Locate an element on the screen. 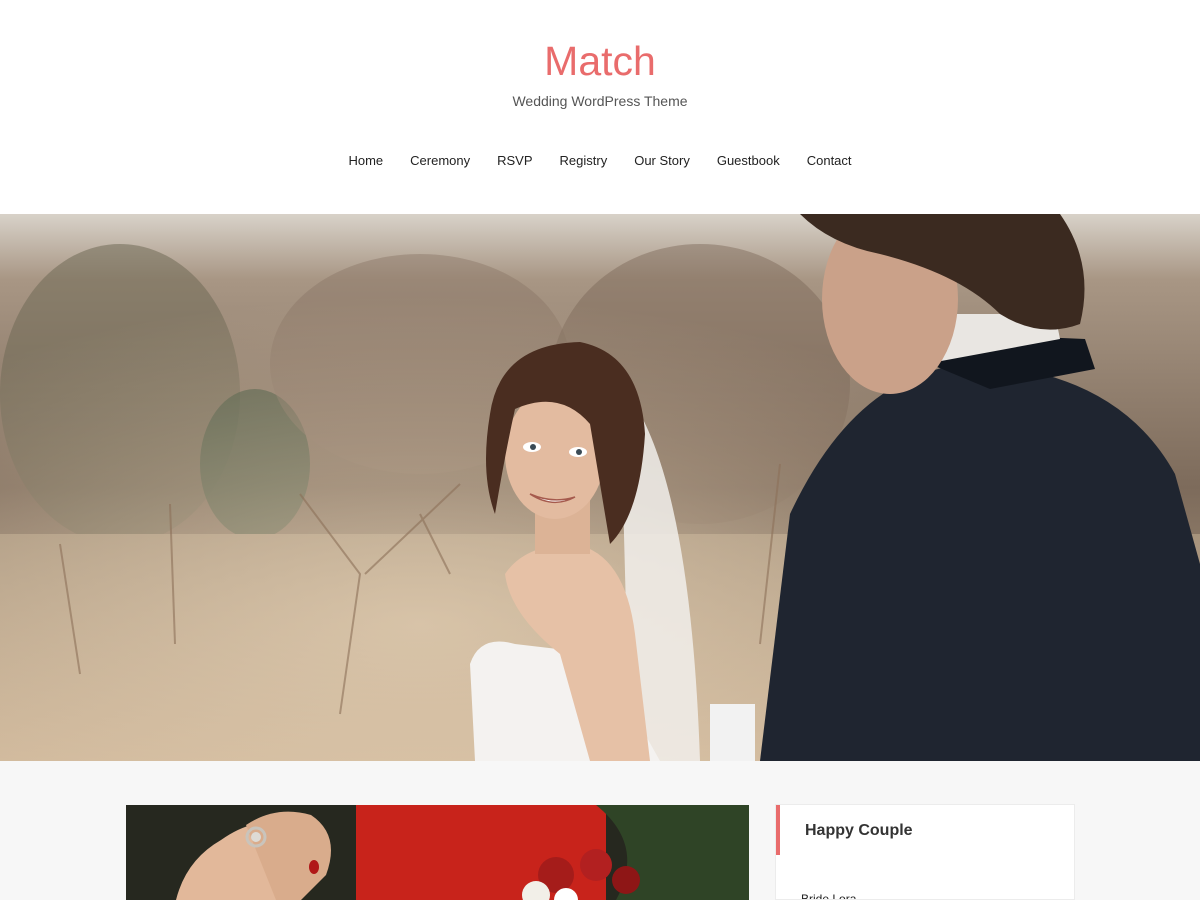  nav-item-ceremony: Ceremony is located at coordinates (440, 161).